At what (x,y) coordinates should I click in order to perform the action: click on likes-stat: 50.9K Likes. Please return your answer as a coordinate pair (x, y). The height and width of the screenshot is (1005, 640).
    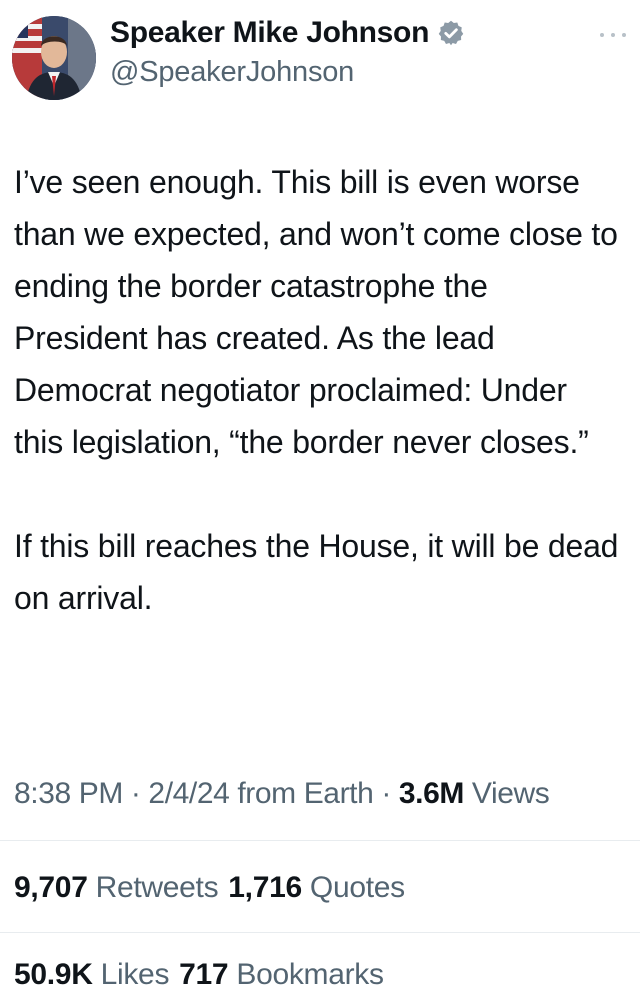
    Looking at the image, I should click on (91, 974).